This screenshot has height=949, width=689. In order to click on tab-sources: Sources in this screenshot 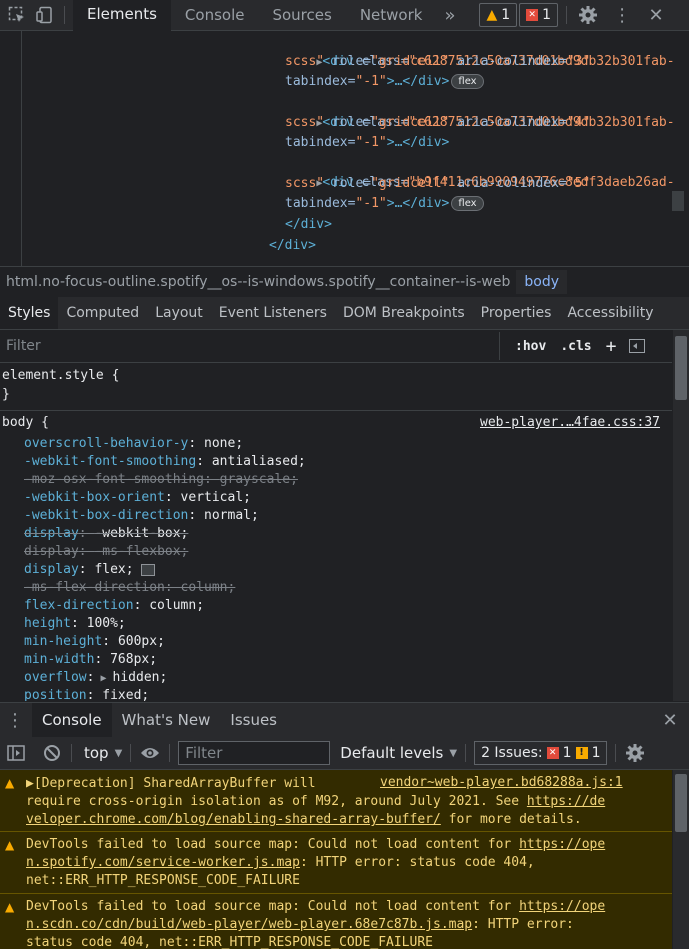, I will do `click(301, 15)`.